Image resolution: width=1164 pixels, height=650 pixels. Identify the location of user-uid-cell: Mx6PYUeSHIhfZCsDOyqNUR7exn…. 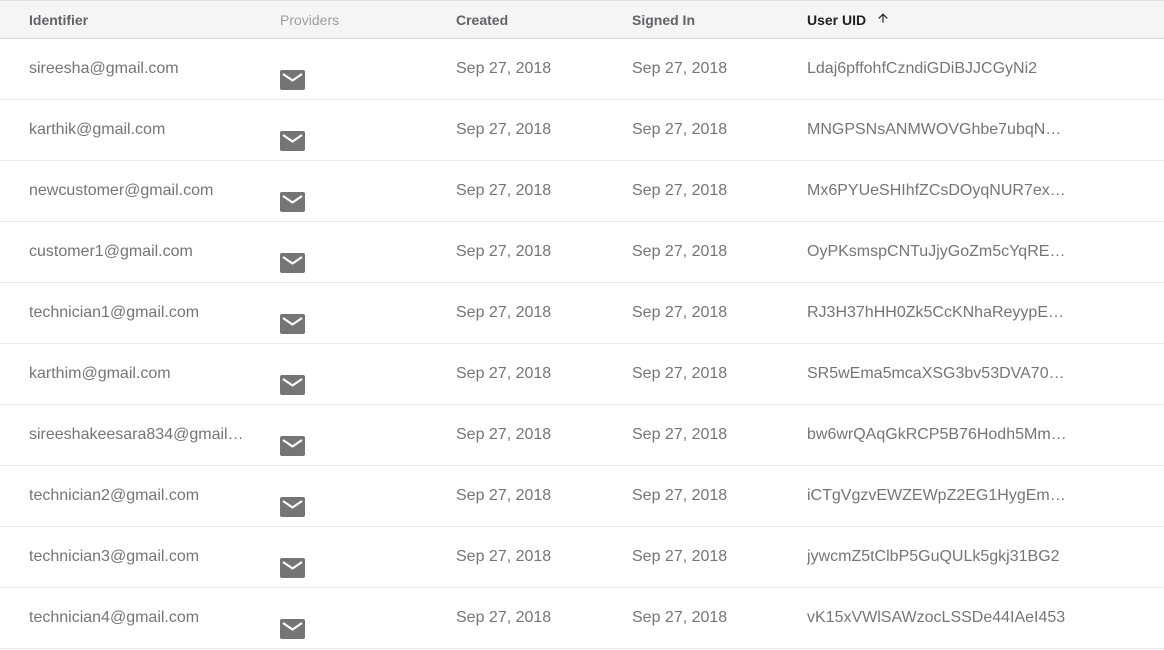
(938, 190).